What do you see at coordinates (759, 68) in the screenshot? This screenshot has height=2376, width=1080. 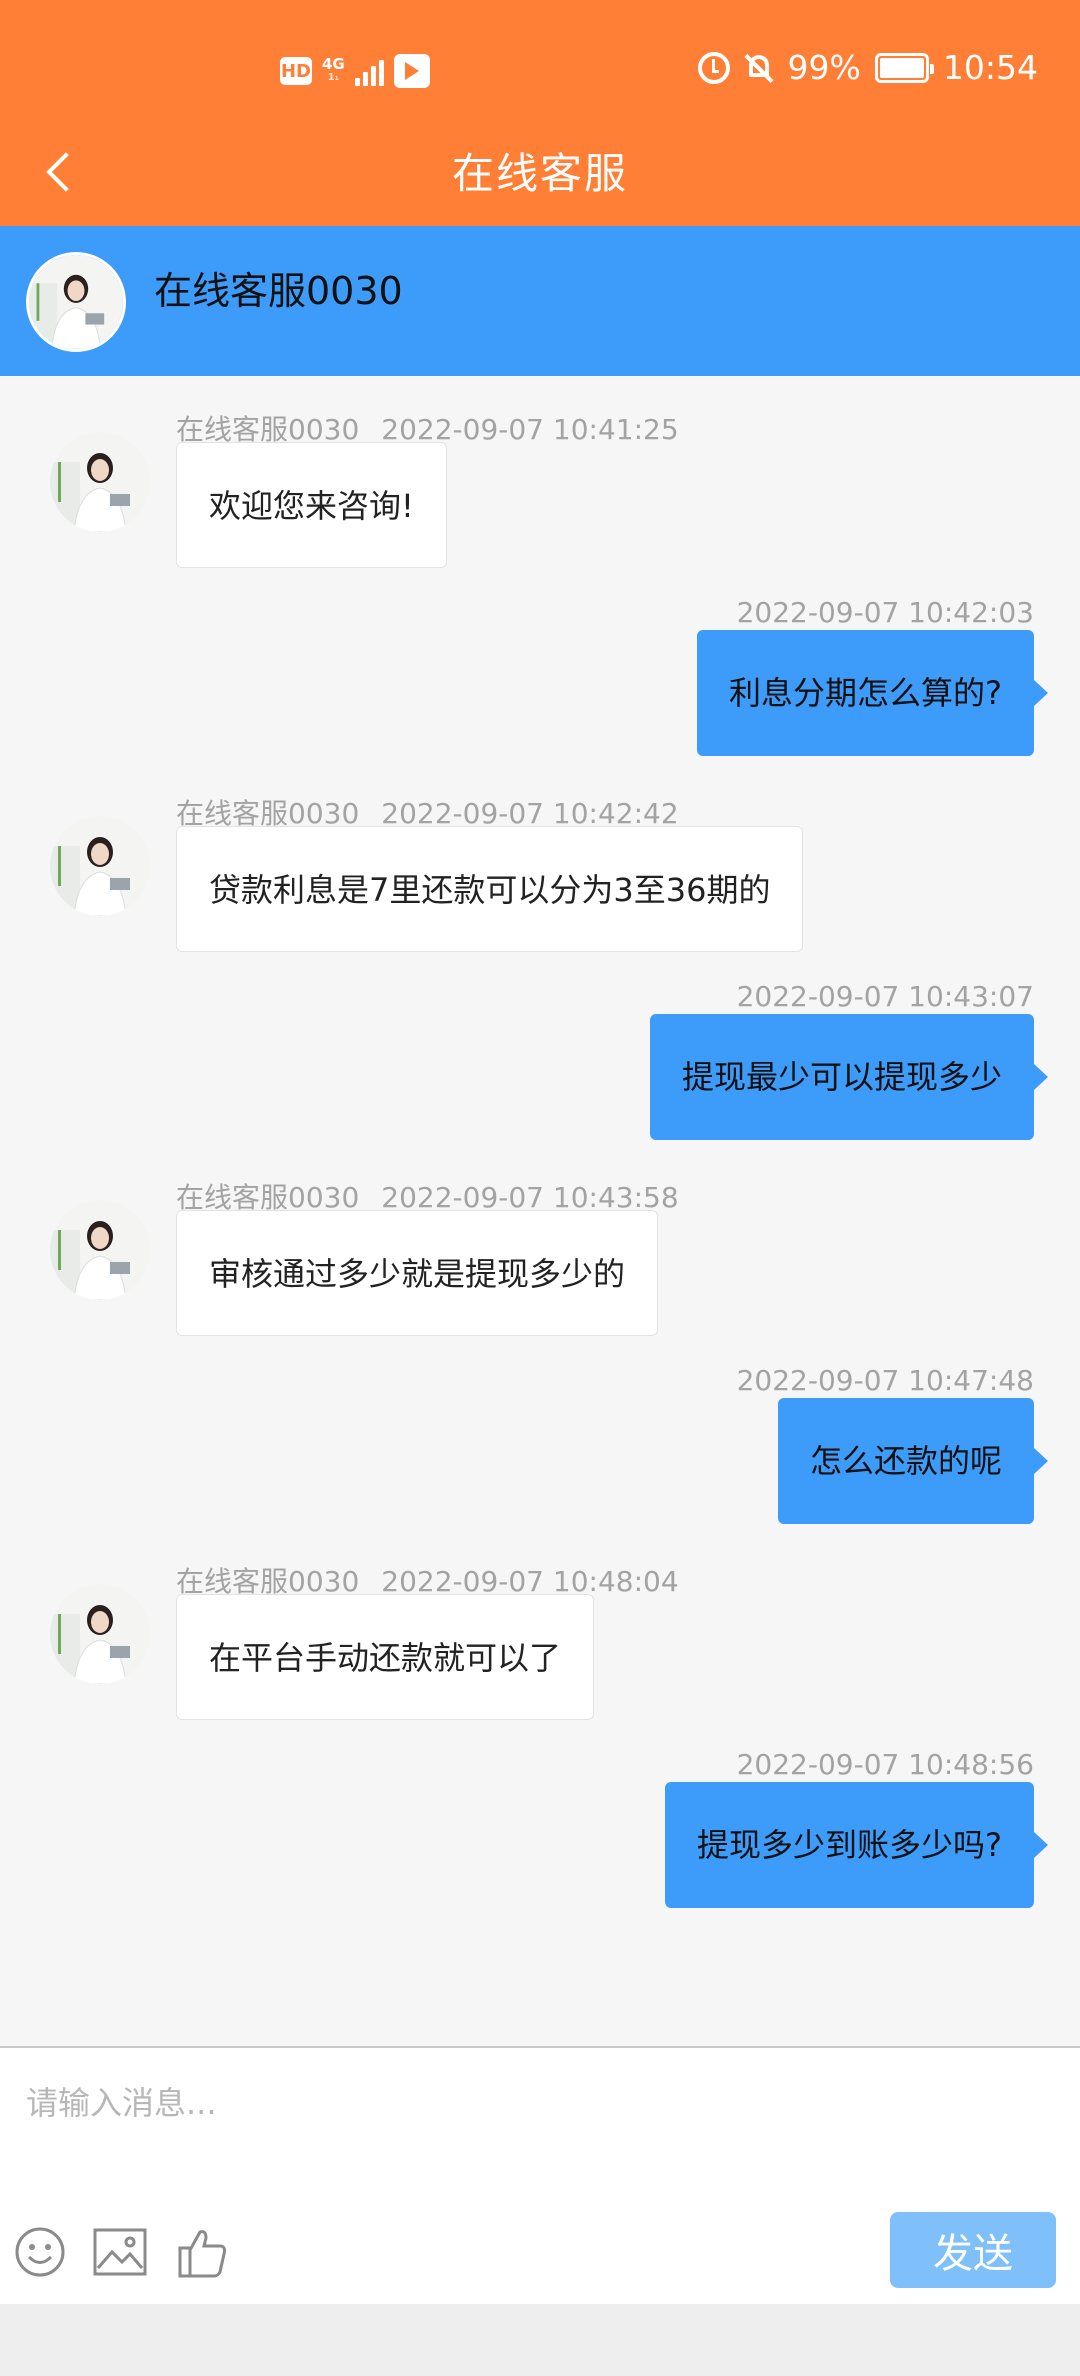 I see `mute-bell-icon` at bounding box center [759, 68].